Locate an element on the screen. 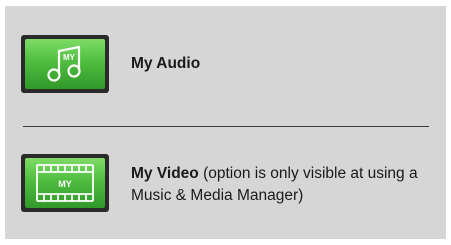 Image resolution: width=451 pixels, height=245 pixels. film-strip-icon: MY is located at coordinates (65, 183).